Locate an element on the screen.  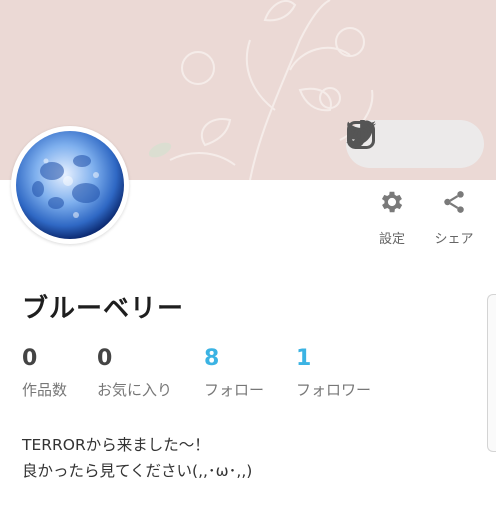
avatar is located at coordinates (70, 185).